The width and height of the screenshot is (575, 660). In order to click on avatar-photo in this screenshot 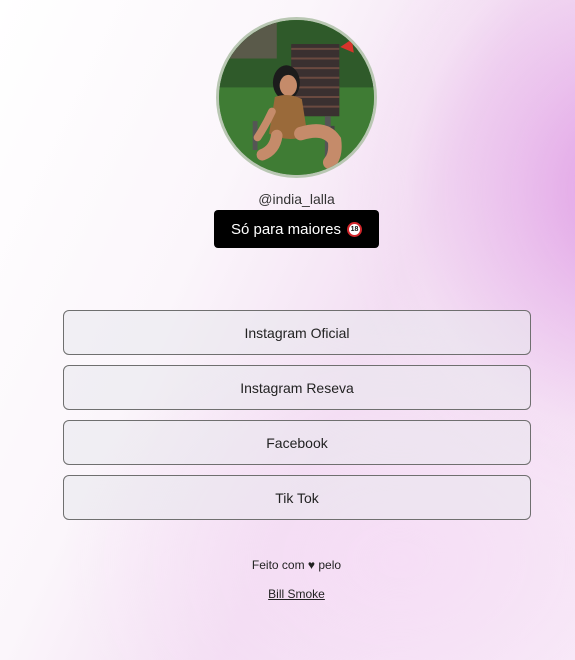, I will do `click(296, 97)`.